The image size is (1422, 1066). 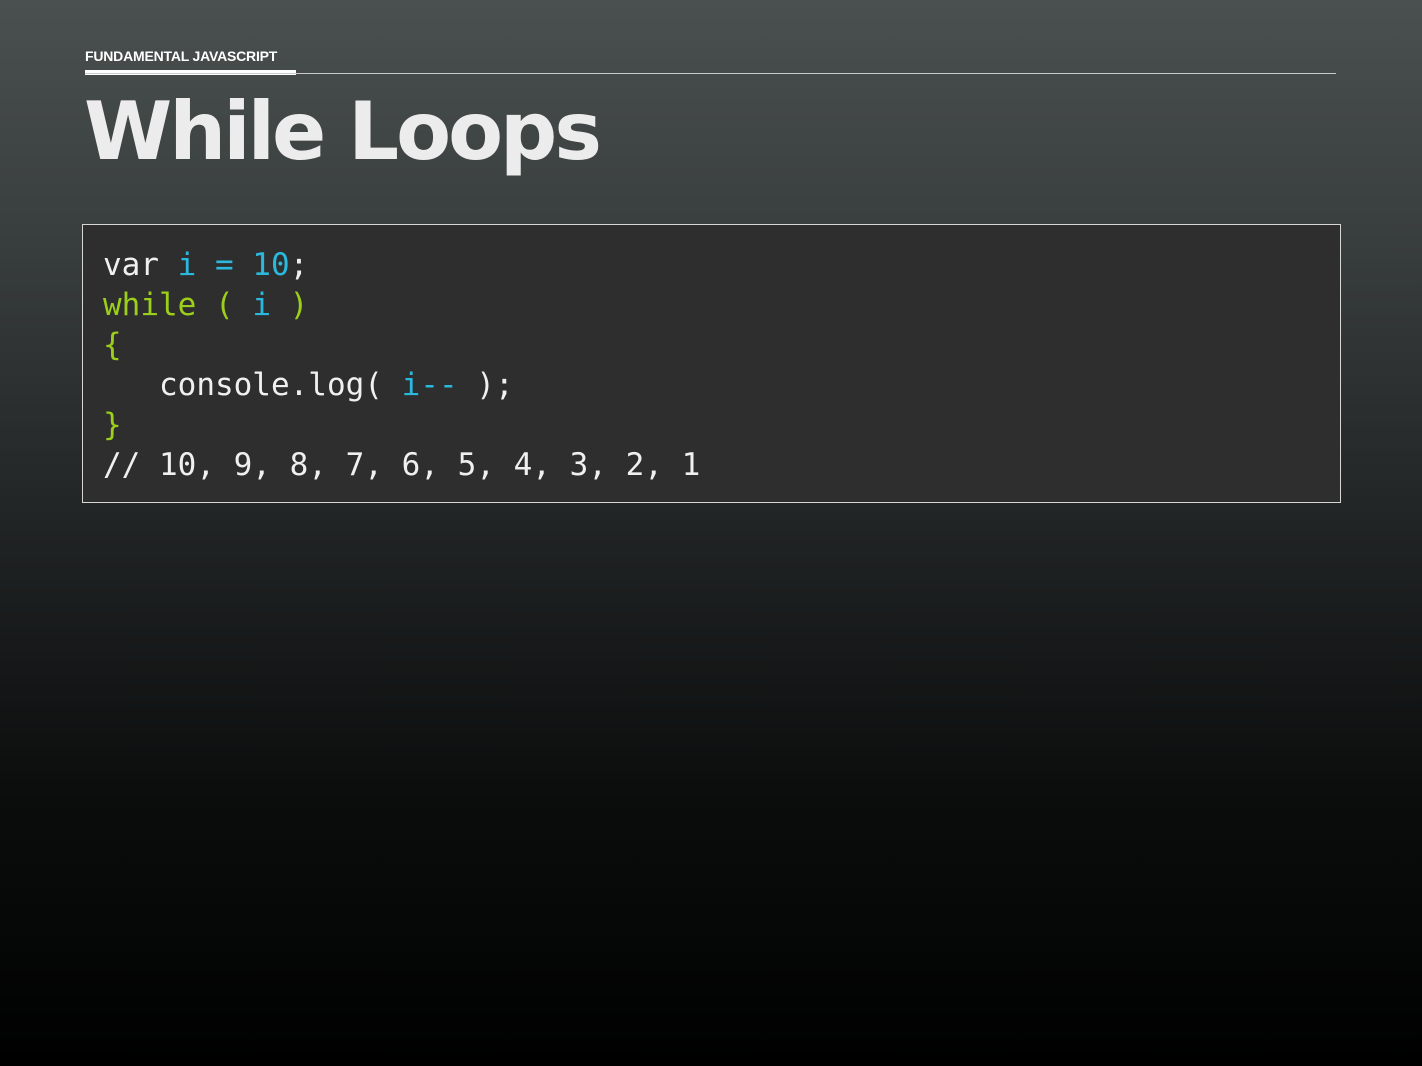 What do you see at coordinates (178, 305) in the screenshot?
I see `code-token: while (` at bounding box center [178, 305].